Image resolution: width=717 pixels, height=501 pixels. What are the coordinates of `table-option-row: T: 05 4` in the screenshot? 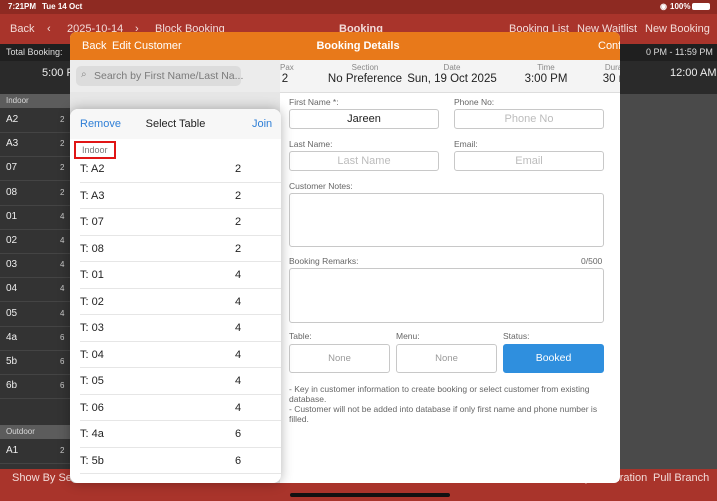 It's located at (180, 381).